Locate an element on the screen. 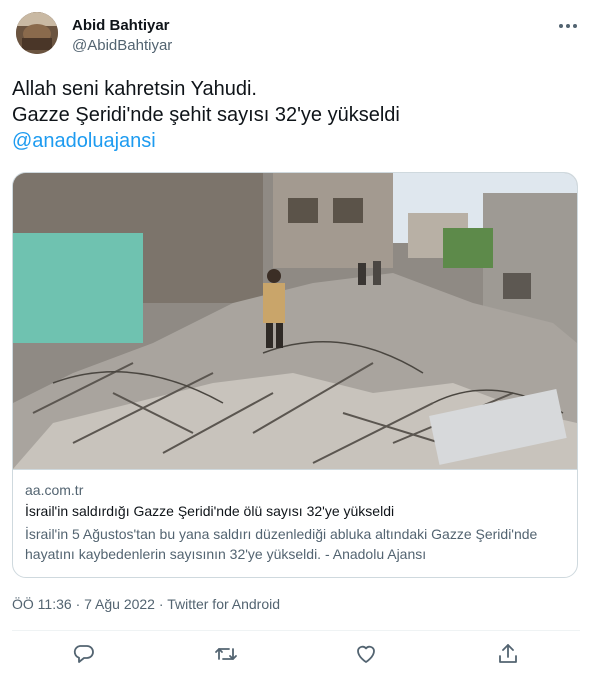 This screenshot has height=675, width=600. mention-link: @anadoluajansi is located at coordinates (298, 141).